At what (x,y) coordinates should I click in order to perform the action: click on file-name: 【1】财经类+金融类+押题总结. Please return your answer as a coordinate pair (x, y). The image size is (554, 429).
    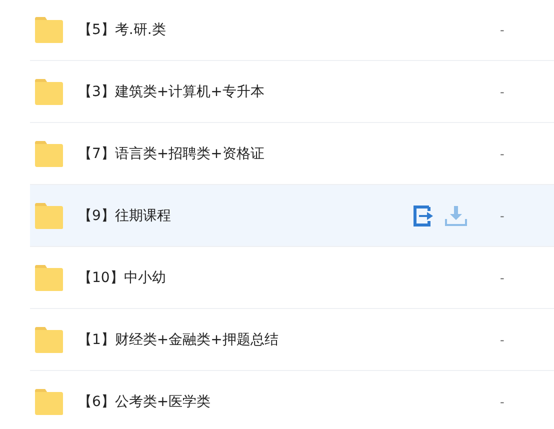
    Looking at the image, I should click on (178, 339).